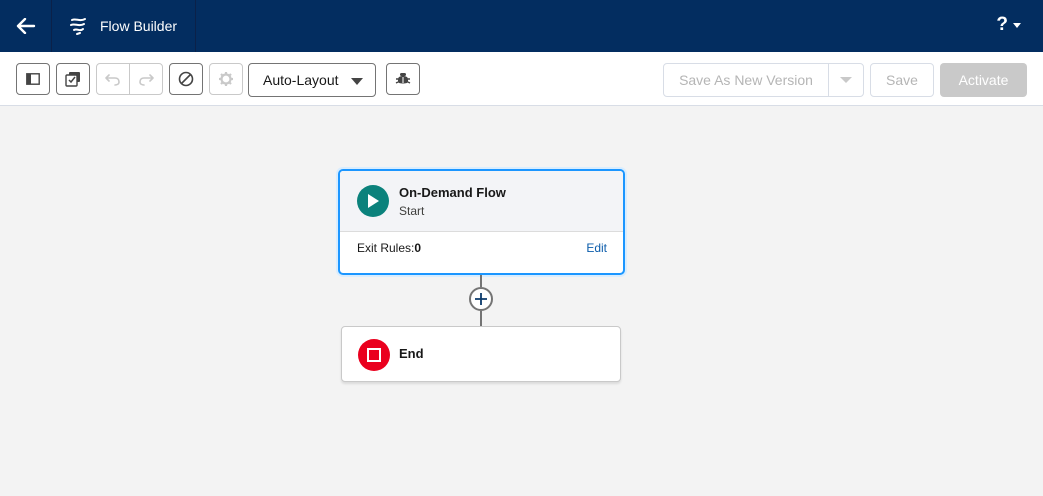 This screenshot has height=496, width=1043. I want to click on exit-rules-label: Exit Rules:0, so click(389, 248).